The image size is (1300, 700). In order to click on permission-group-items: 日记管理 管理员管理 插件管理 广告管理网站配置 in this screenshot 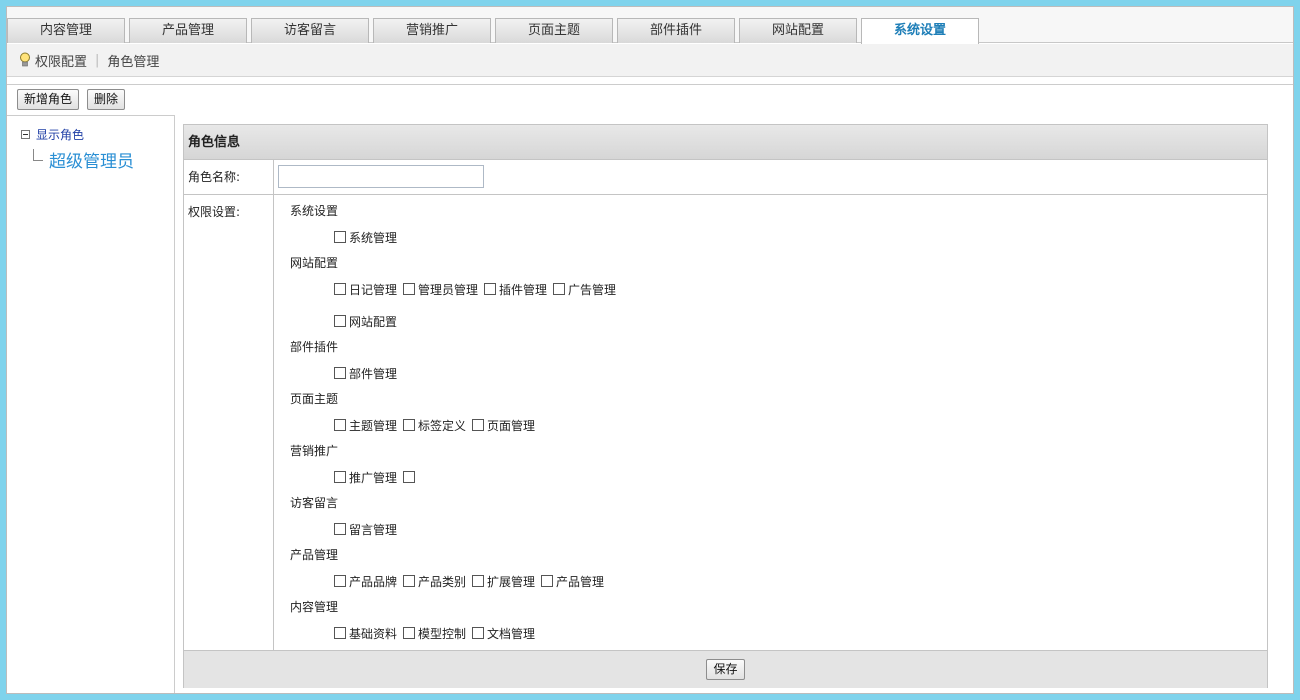, I will do `click(490, 305)`.